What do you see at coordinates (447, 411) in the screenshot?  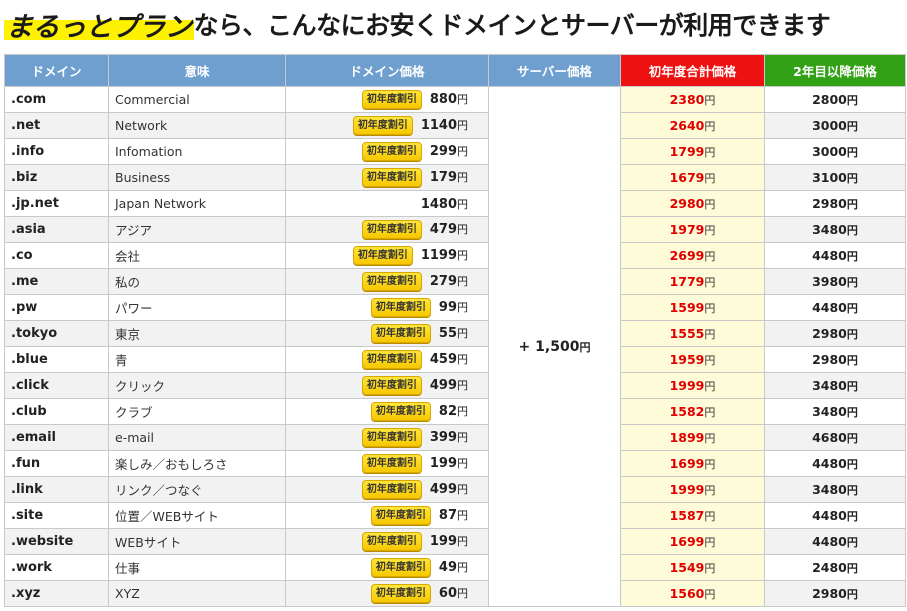 I see `domain-price: 82` at bounding box center [447, 411].